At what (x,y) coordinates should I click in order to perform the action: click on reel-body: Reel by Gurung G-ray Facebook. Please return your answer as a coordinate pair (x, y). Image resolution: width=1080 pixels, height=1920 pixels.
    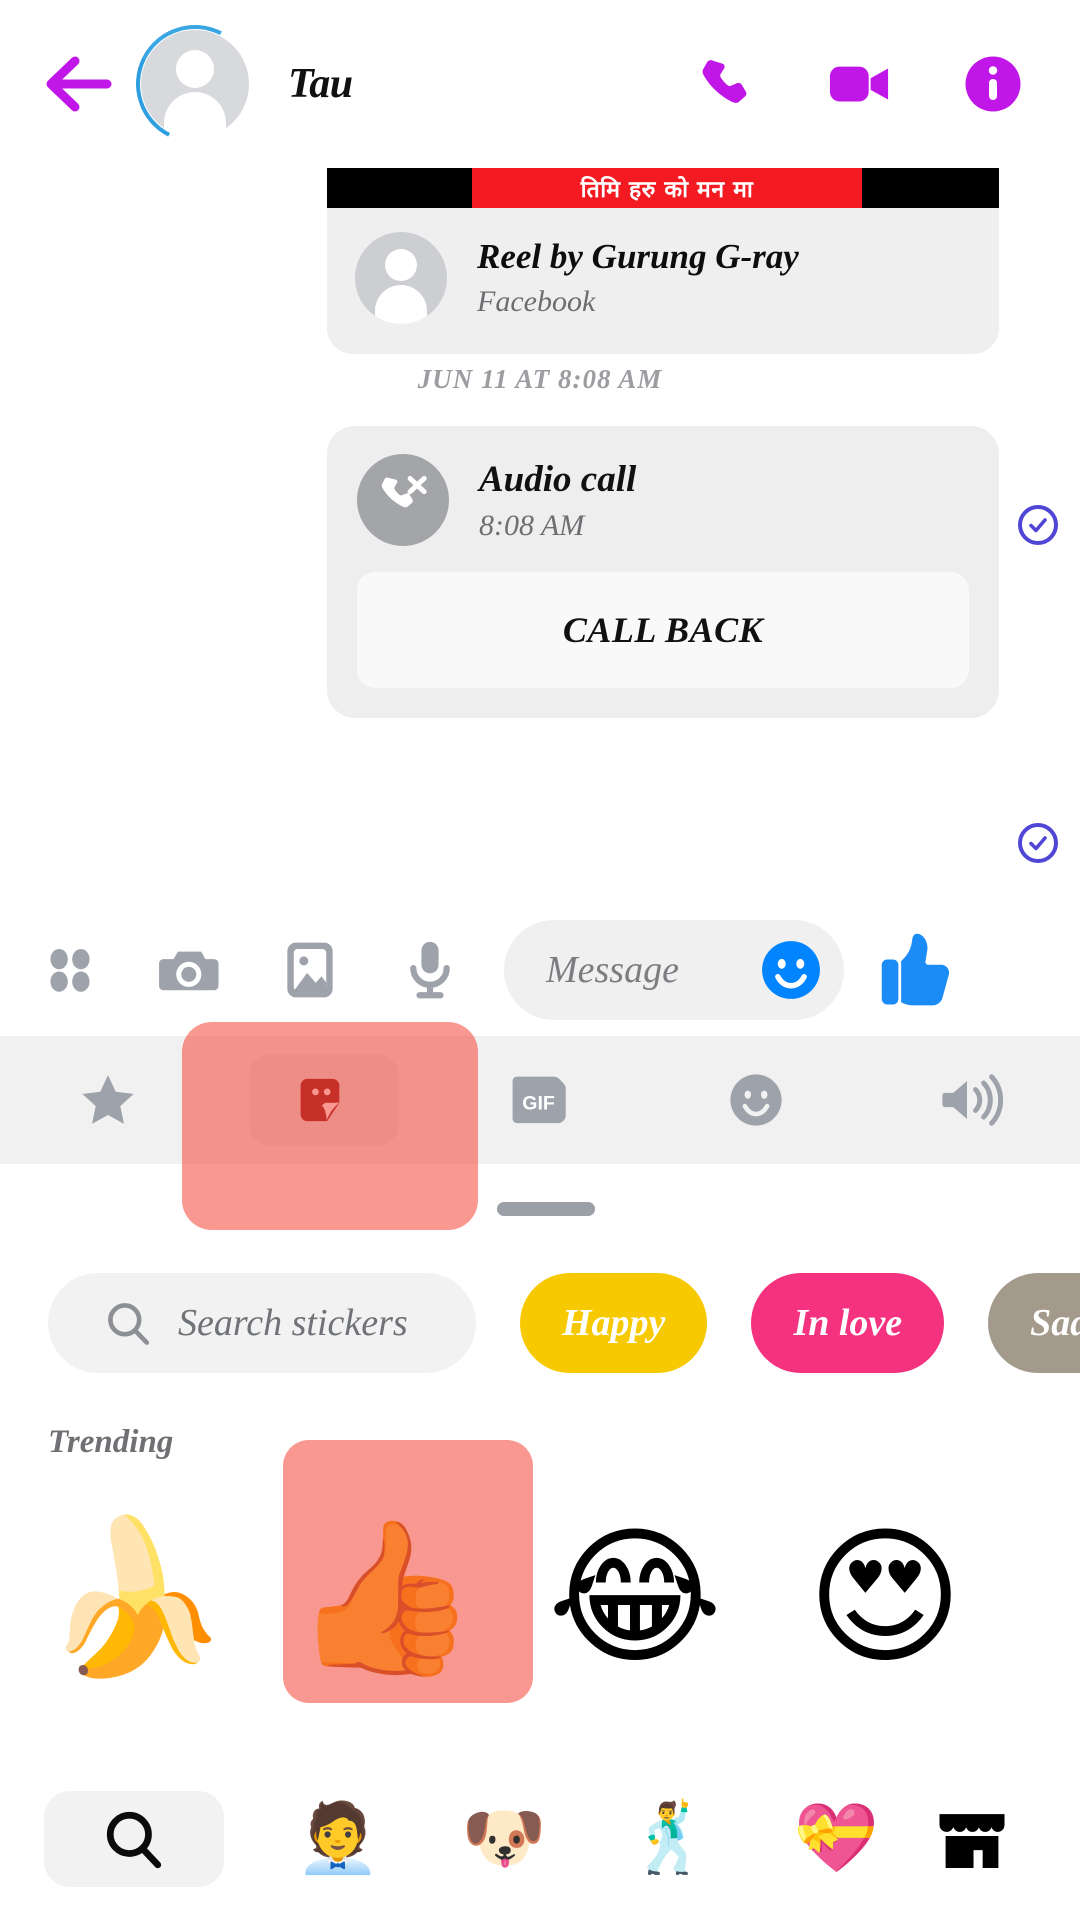
    Looking at the image, I should click on (663, 281).